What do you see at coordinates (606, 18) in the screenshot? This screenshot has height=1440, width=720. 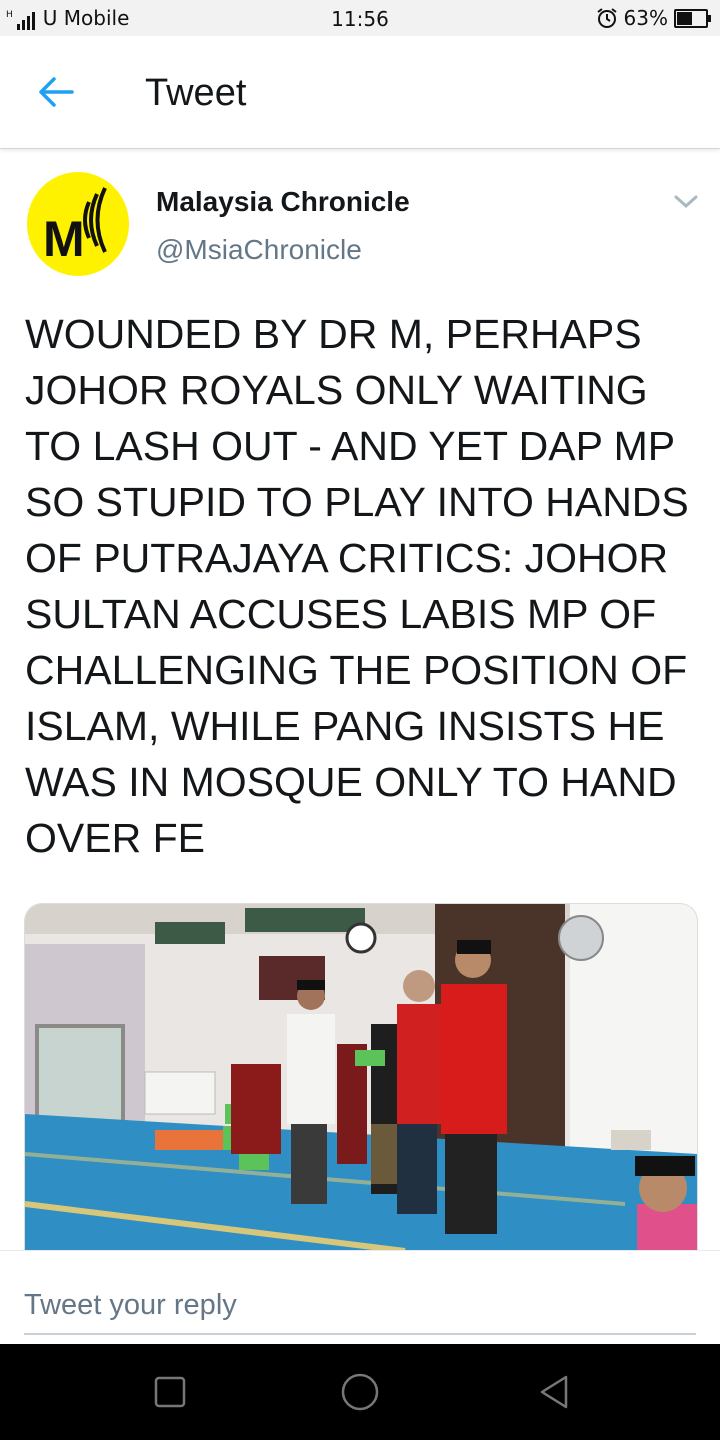 I see `alarm-clock-icon` at bounding box center [606, 18].